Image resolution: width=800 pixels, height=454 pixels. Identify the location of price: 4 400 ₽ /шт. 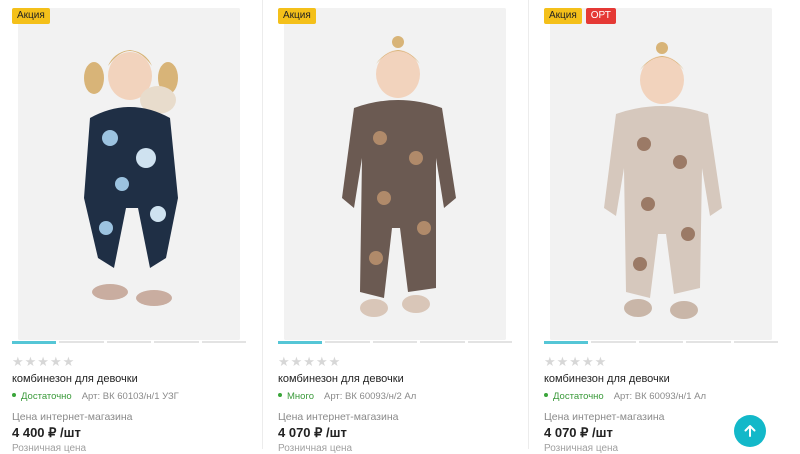
(46, 432).